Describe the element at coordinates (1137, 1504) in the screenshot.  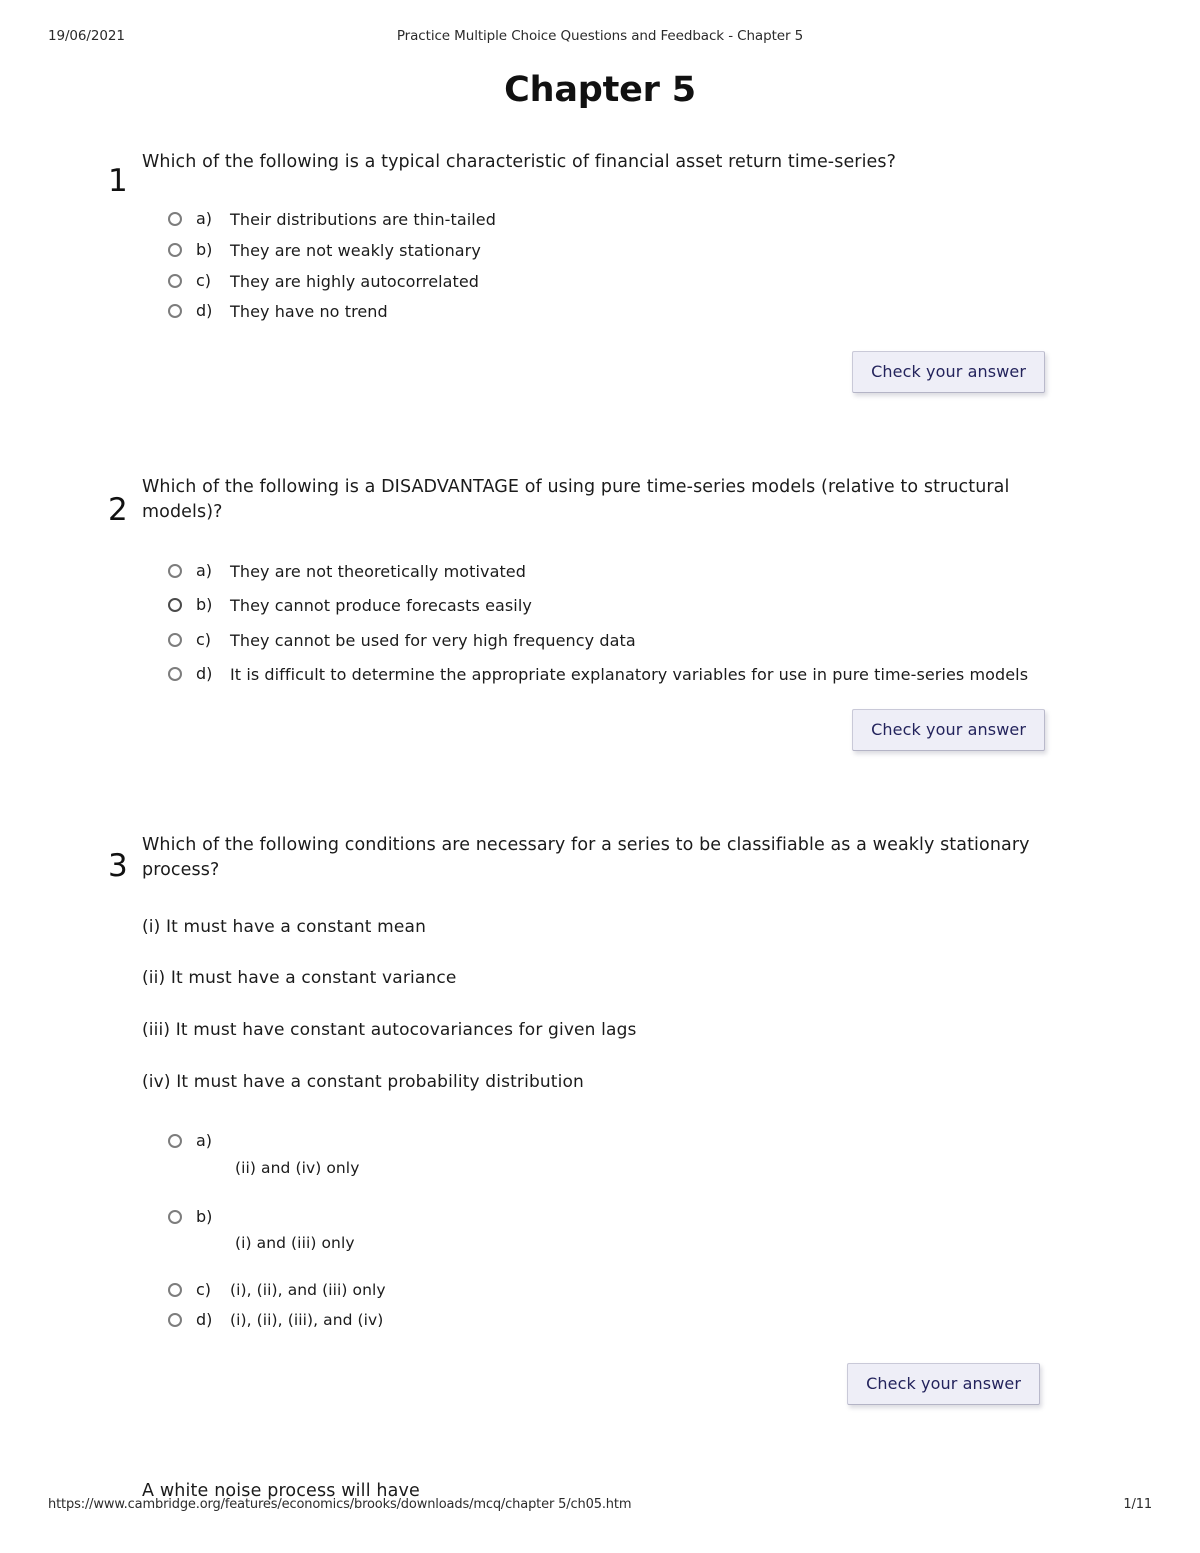
I see `page-number: 1/11` at that location.